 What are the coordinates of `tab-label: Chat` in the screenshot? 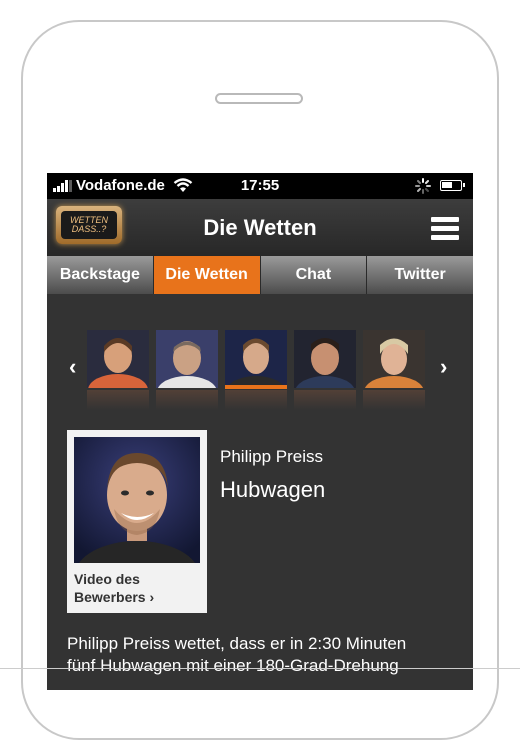 It's located at (313, 274).